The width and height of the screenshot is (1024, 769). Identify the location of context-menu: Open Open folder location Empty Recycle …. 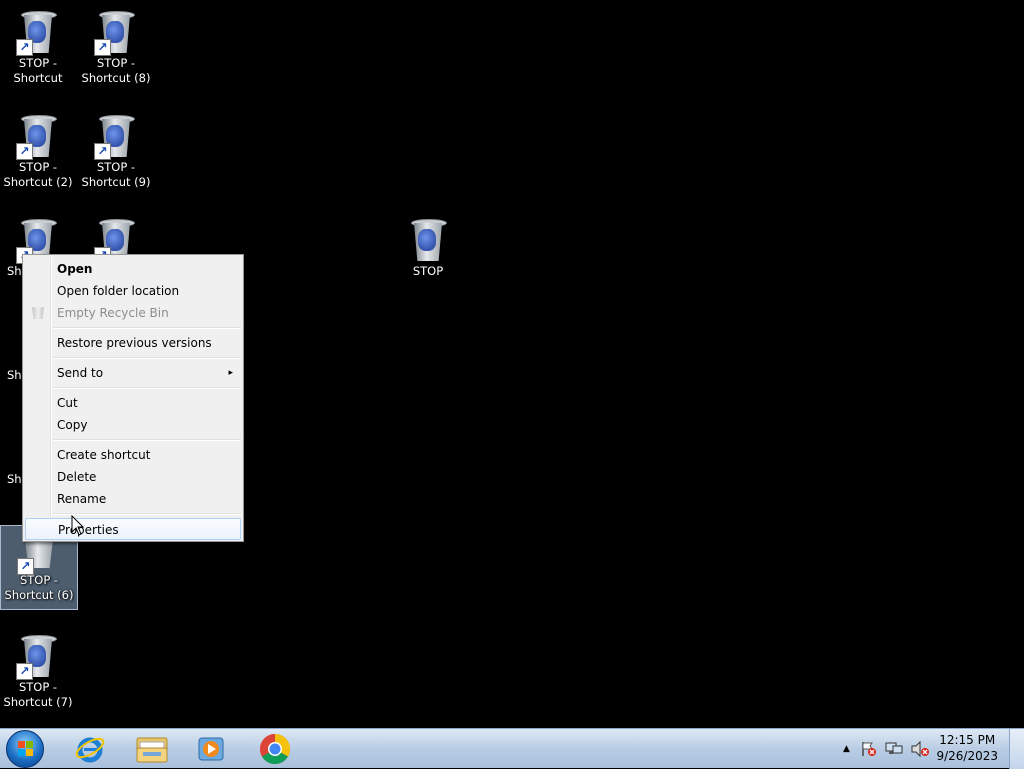
(133, 398).